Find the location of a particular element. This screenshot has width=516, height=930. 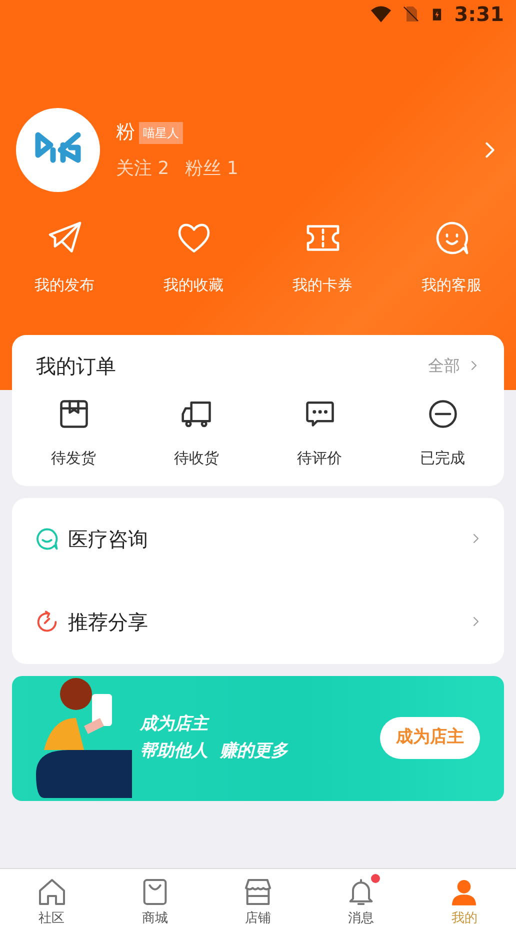

tab-bar-item: 店铺 is located at coordinates (258, 899).